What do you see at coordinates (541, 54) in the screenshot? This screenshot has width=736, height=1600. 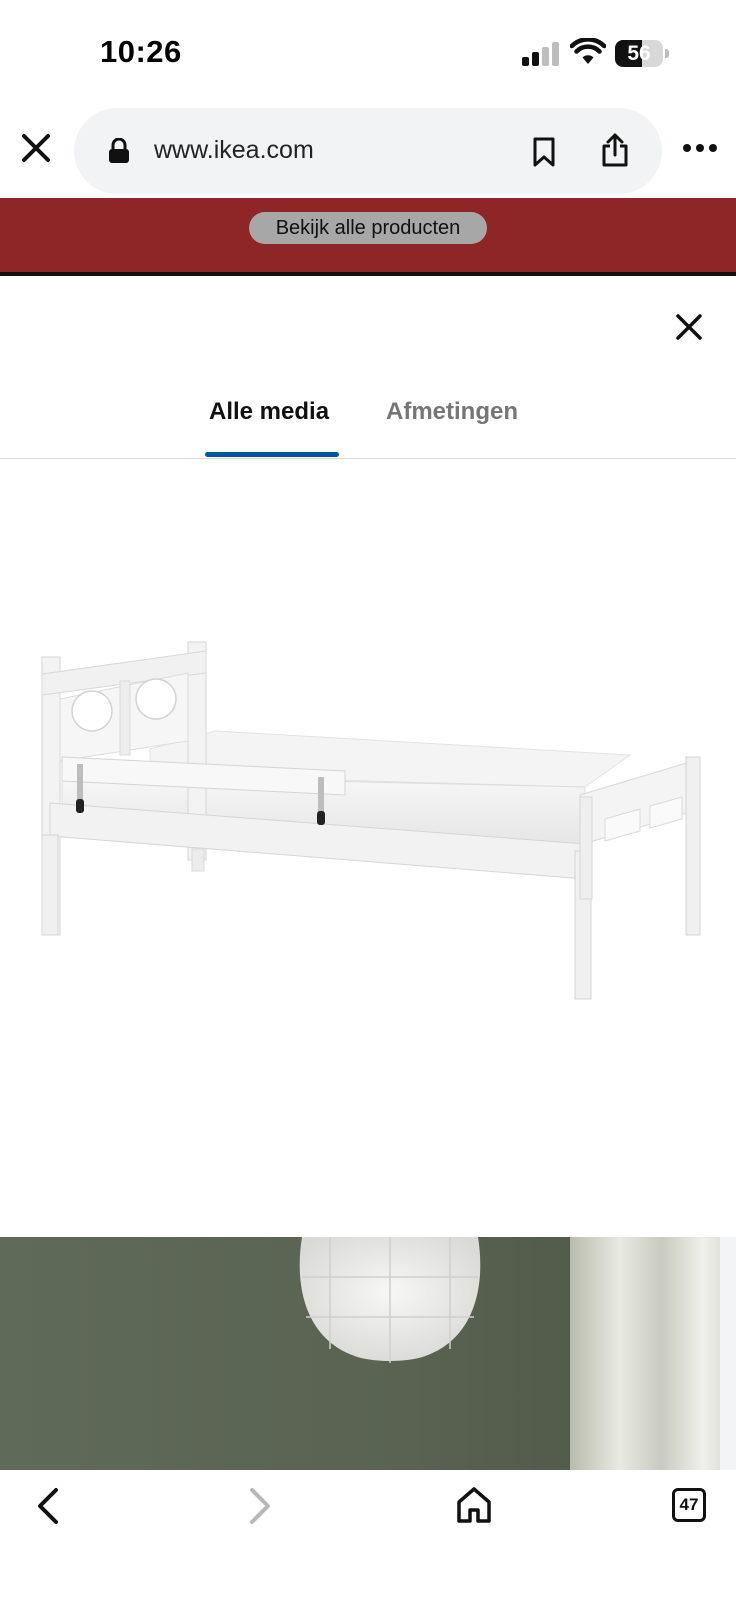 I see `cellular-signal-icon` at bounding box center [541, 54].